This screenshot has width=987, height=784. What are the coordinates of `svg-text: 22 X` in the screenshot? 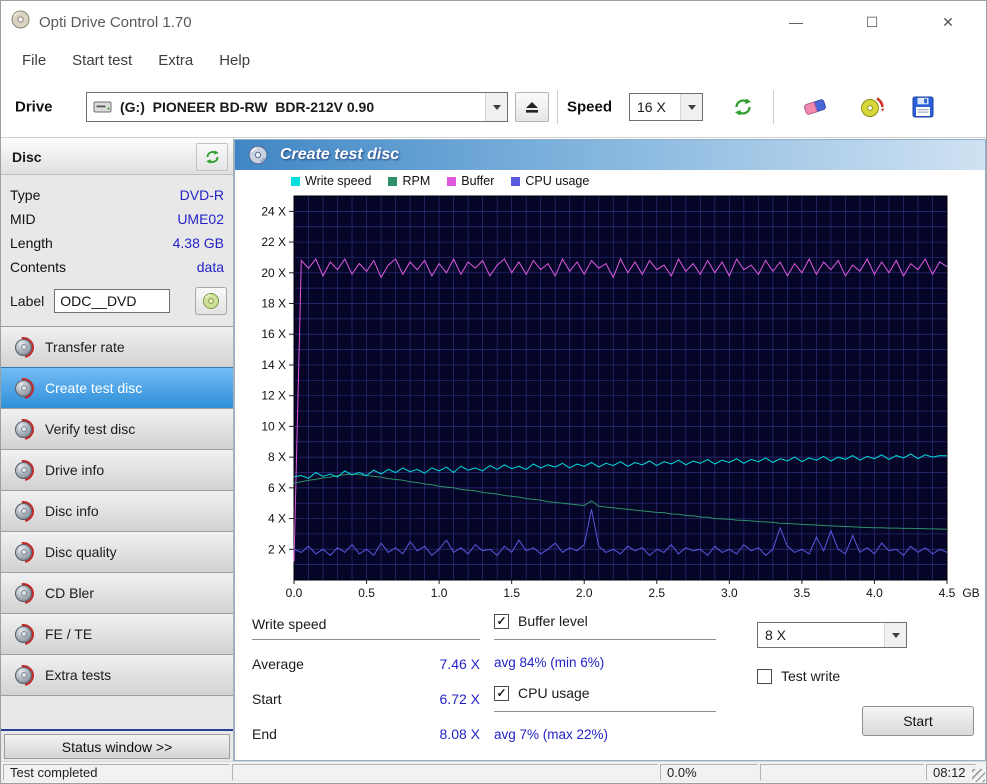 It's located at (273, 242).